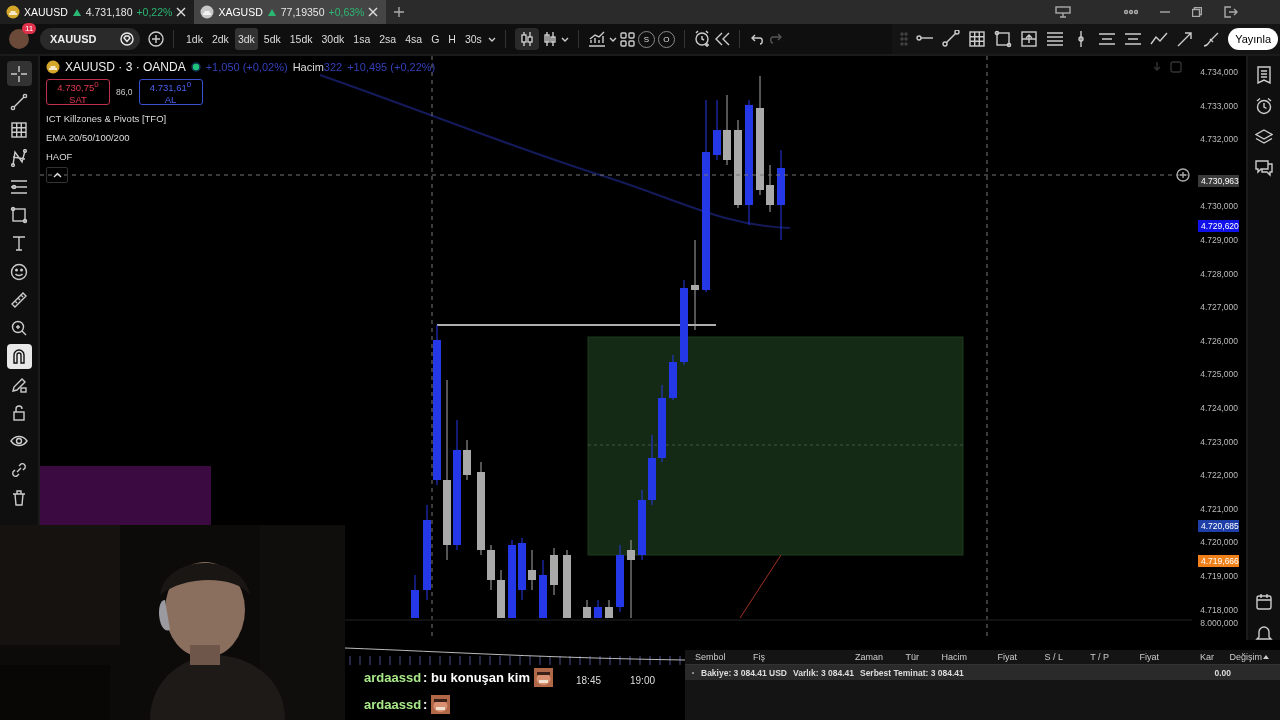  What do you see at coordinates (301, 39) in the screenshot?
I see `interval-button: 15dk` at bounding box center [301, 39].